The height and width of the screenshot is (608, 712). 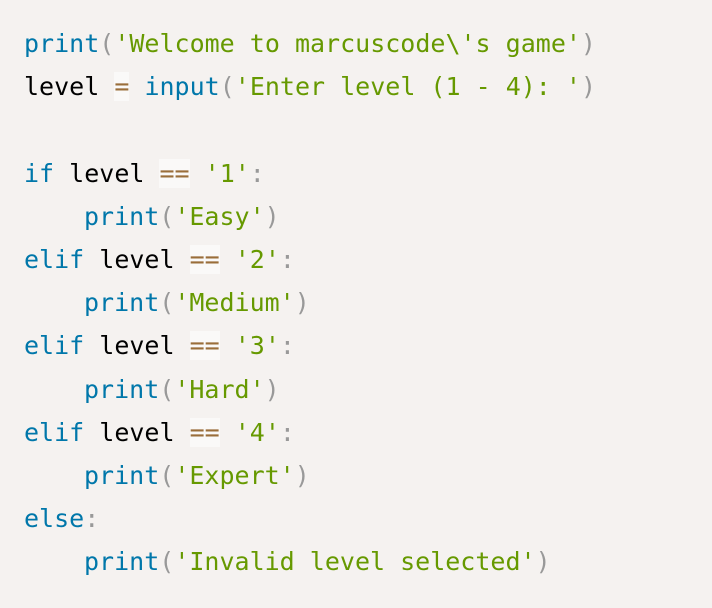 I want to click on string-token: 'Invalid level selected', so click(x=355, y=562).